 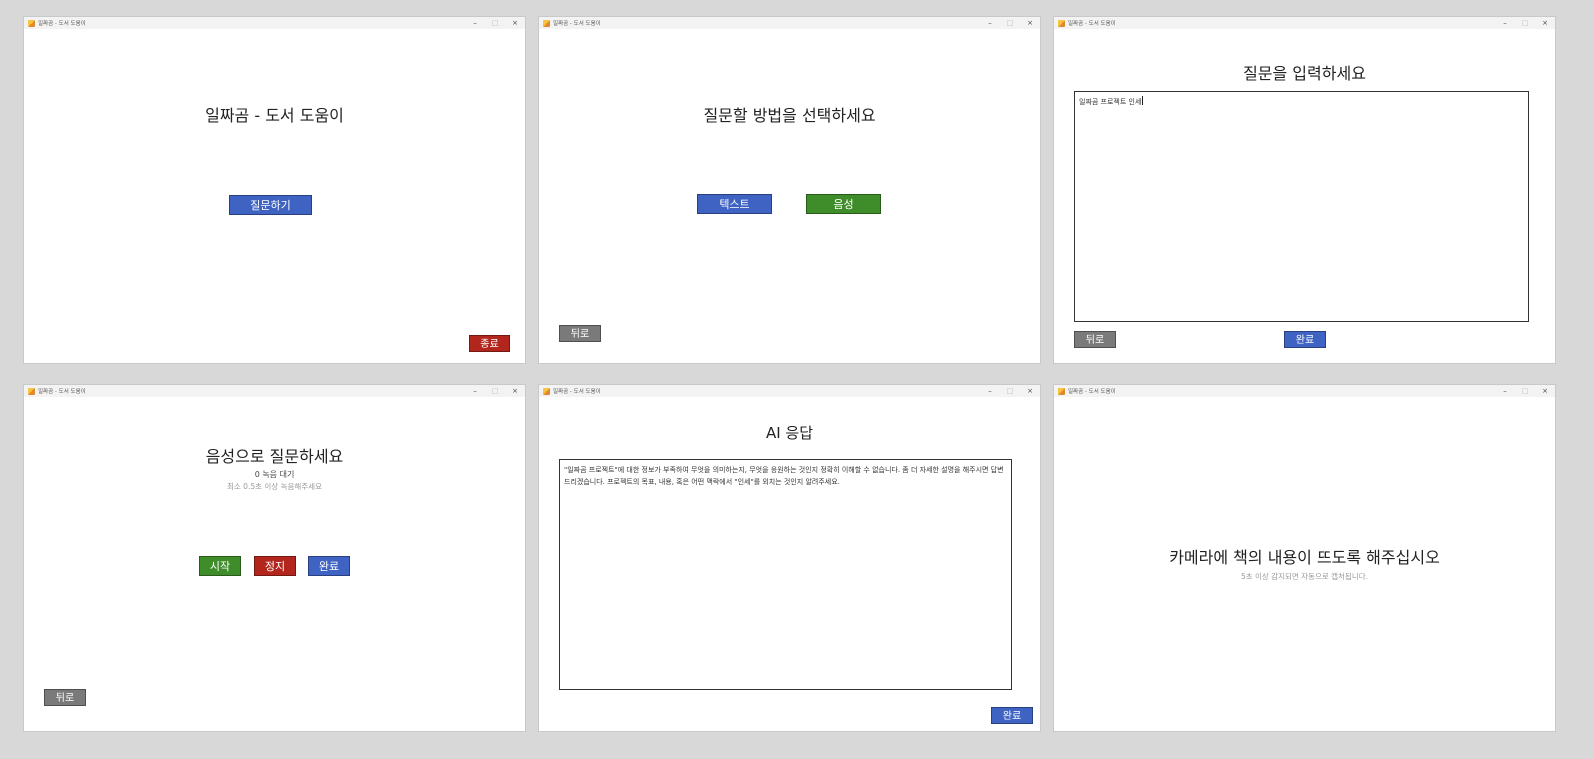 What do you see at coordinates (274, 190) in the screenshot?
I see `window-home: 일짜곰 - 도서 도움이 – □ × 일짜곰 - 도서 도움이 질문하기 종료` at bounding box center [274, 190].